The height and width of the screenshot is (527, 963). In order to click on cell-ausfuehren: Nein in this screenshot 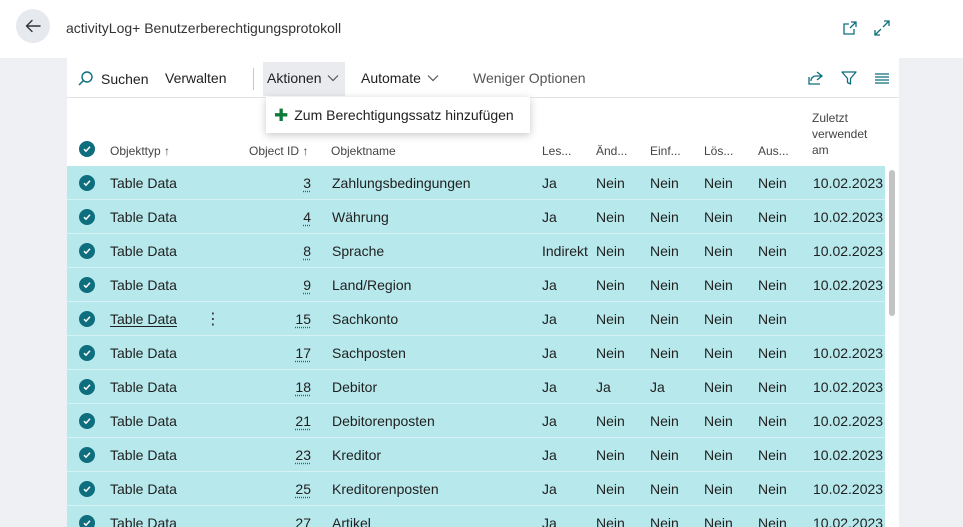, I will do `click(772, 285)`.